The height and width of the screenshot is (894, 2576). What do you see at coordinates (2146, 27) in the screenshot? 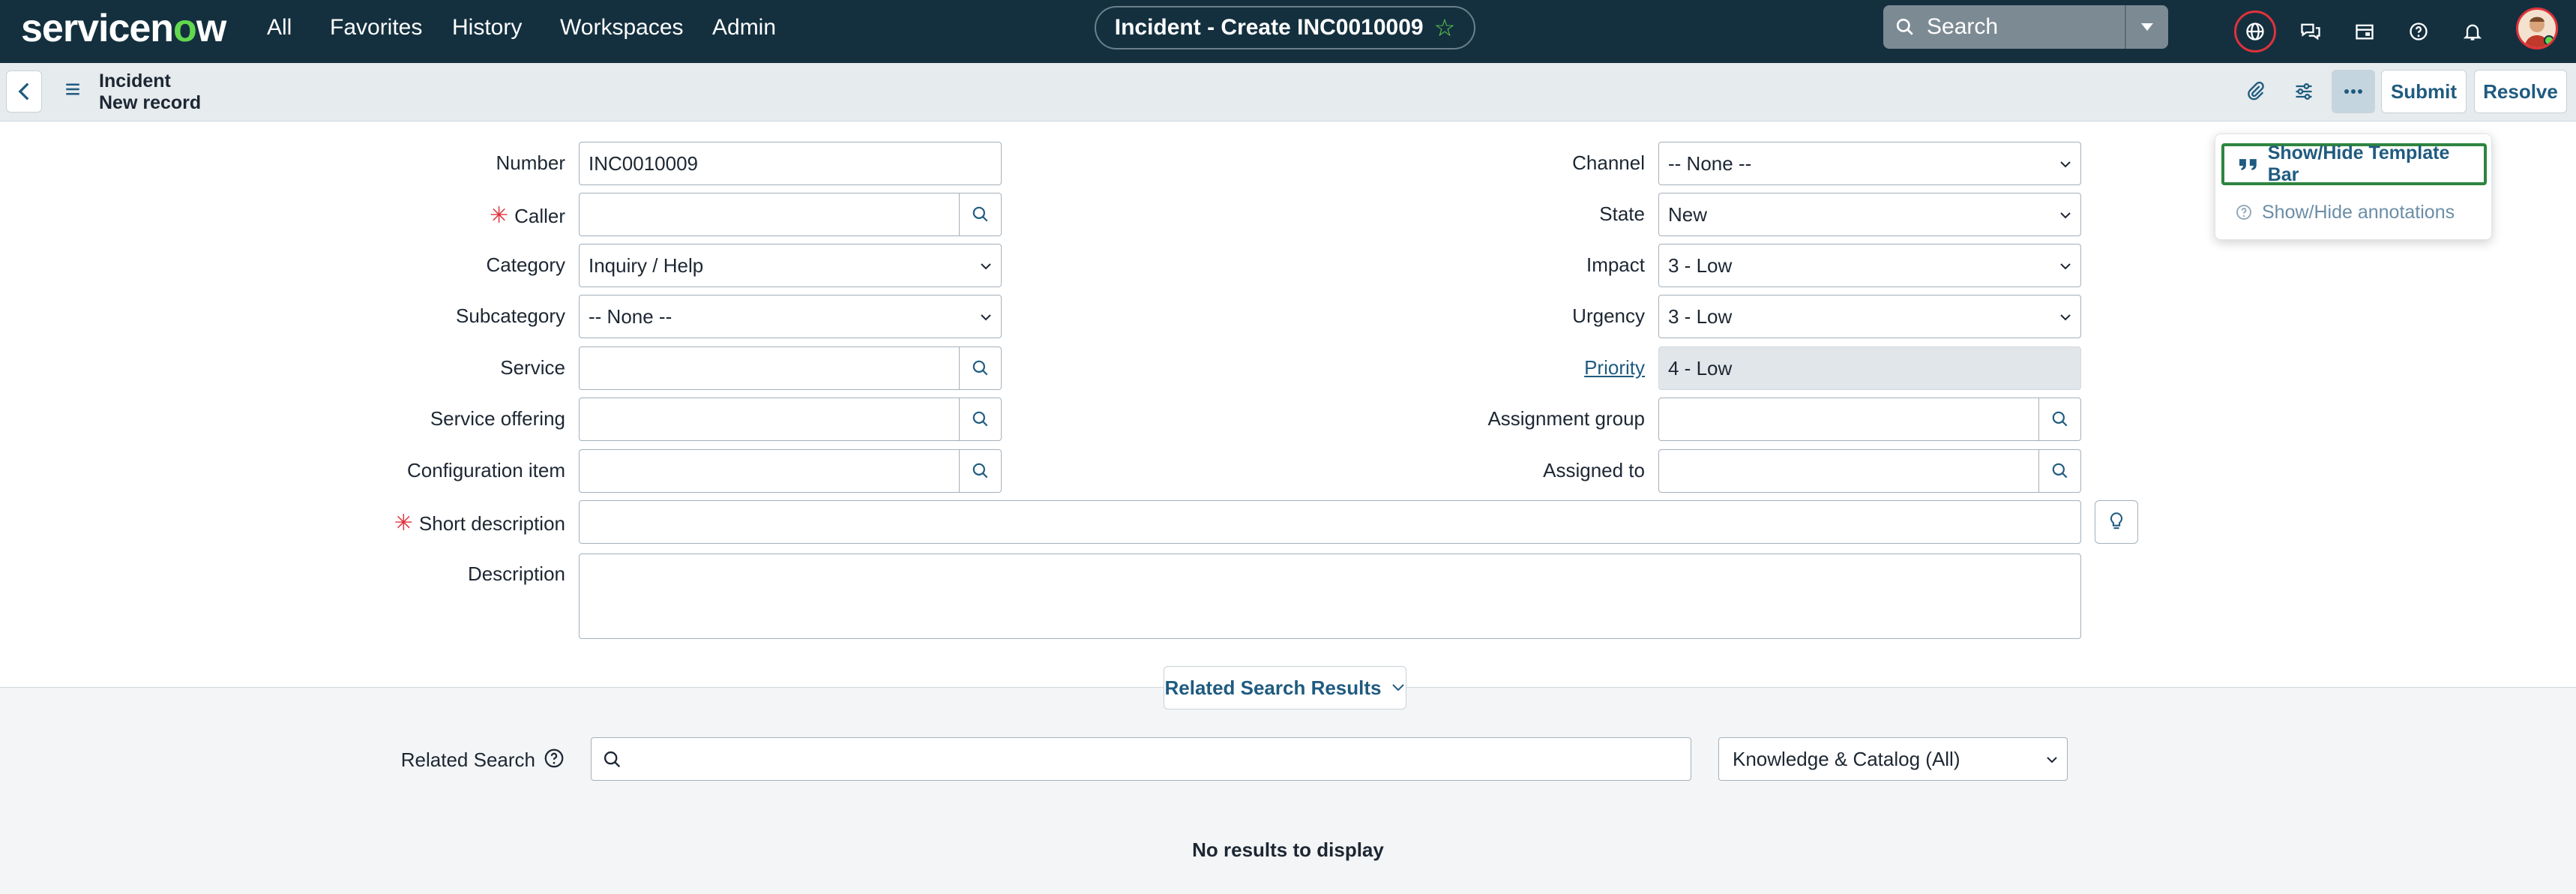
I see `search-scope-dropdown-icon` at bounding box center [2146, 27].